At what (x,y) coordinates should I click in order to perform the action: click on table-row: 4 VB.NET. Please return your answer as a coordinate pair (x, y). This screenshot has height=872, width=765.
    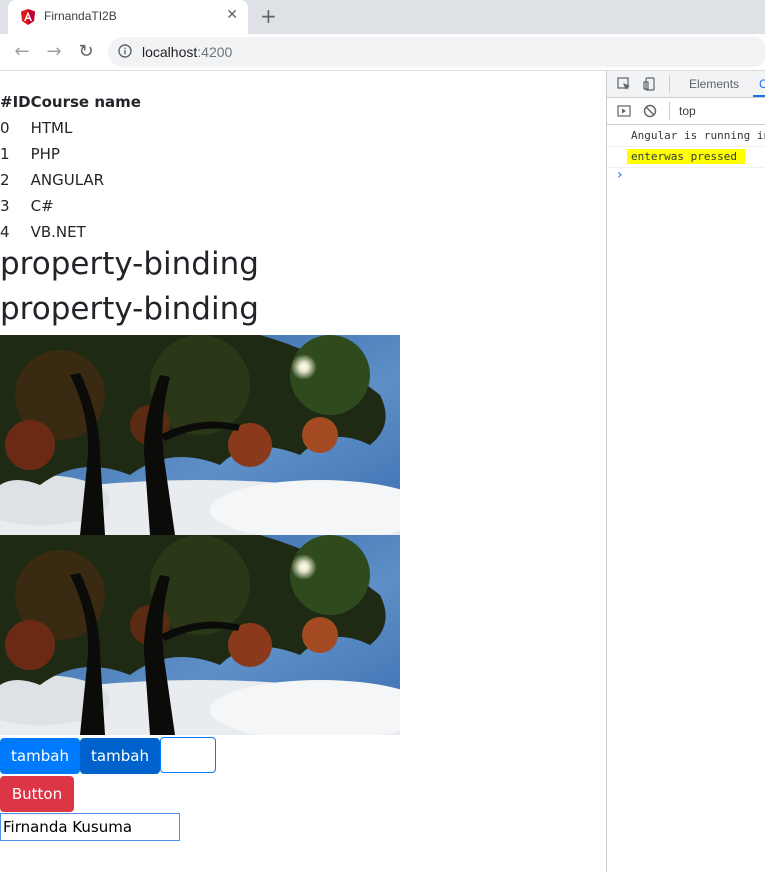
    Looking at the image, I should click on (70, 232).